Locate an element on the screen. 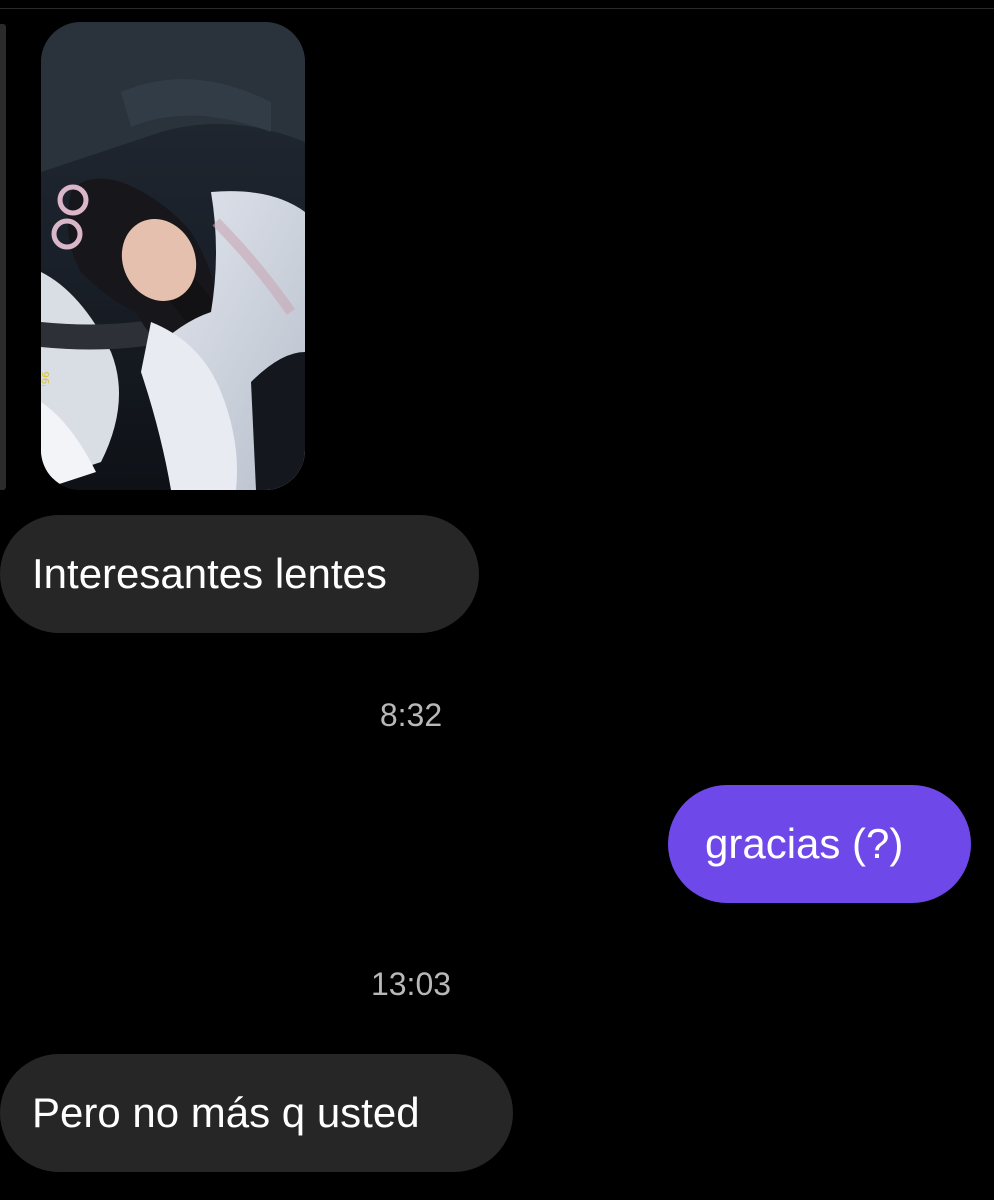 This screenshot has width=994, height=1200. svg-text: '96 is located at coordinates (46, 379).